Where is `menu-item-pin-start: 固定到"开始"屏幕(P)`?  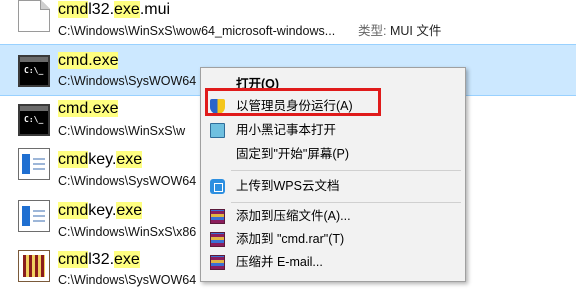
menu-item-pin-start: 固定到"开始"屏幕(P) is located at coordinates (333, 154).